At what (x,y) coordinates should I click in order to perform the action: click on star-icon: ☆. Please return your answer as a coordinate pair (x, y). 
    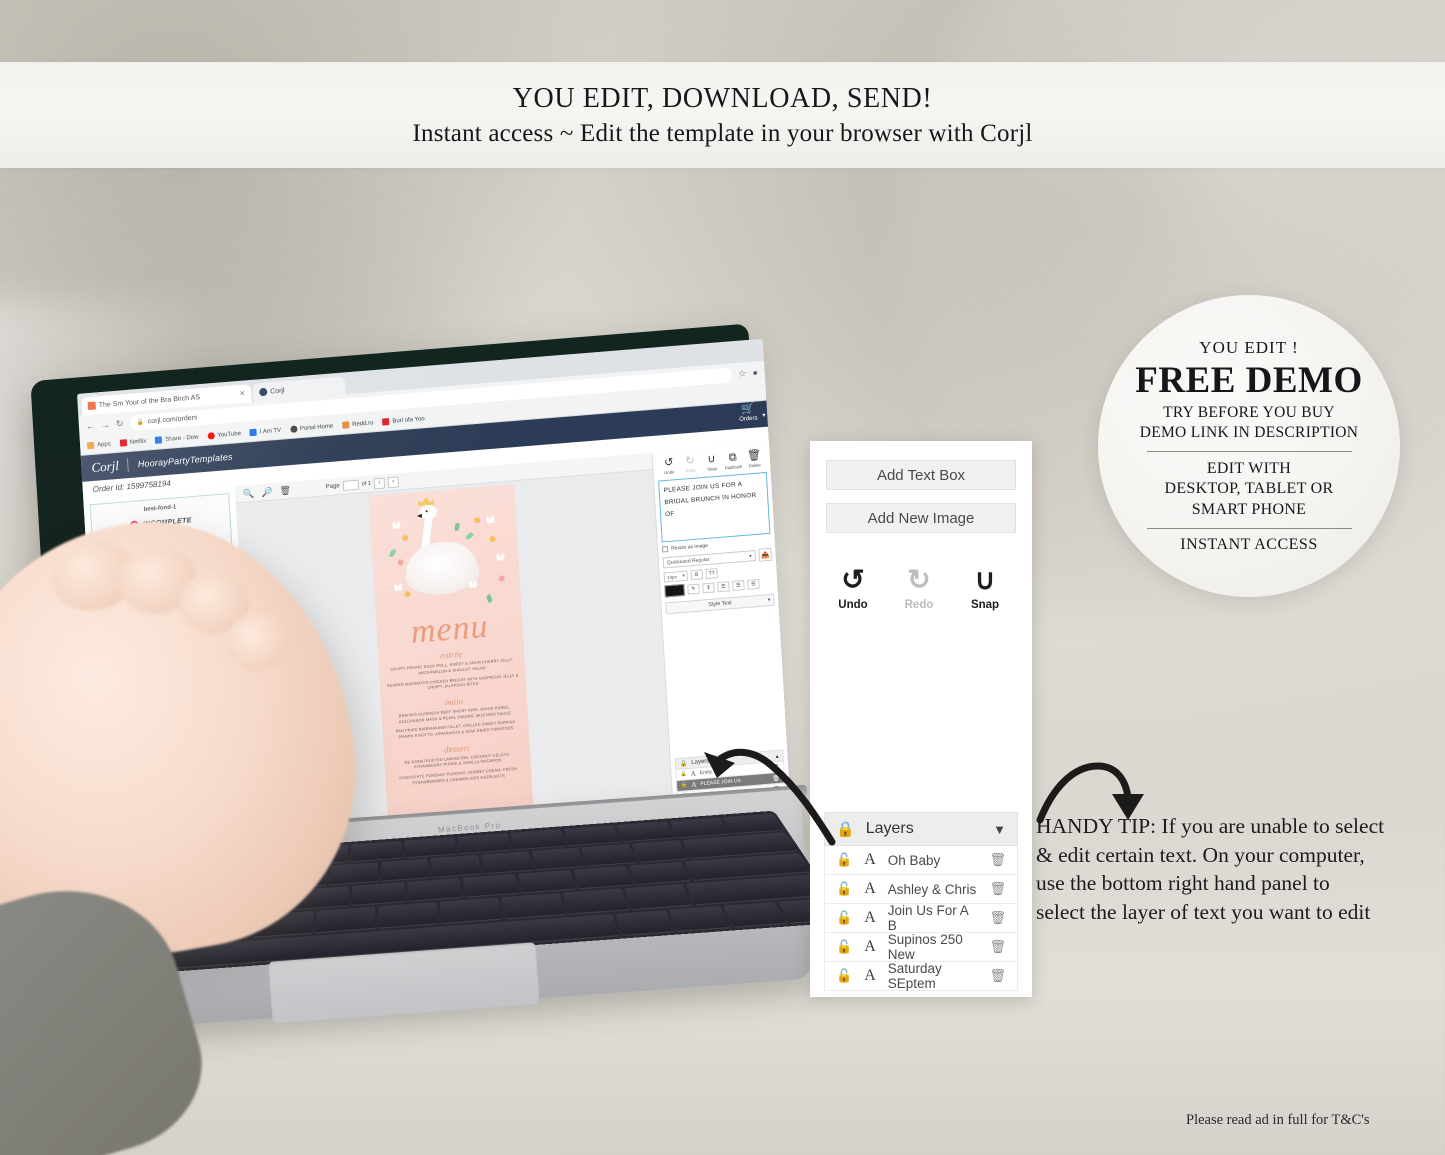
    Looking at the image, I should click on (742, 374).